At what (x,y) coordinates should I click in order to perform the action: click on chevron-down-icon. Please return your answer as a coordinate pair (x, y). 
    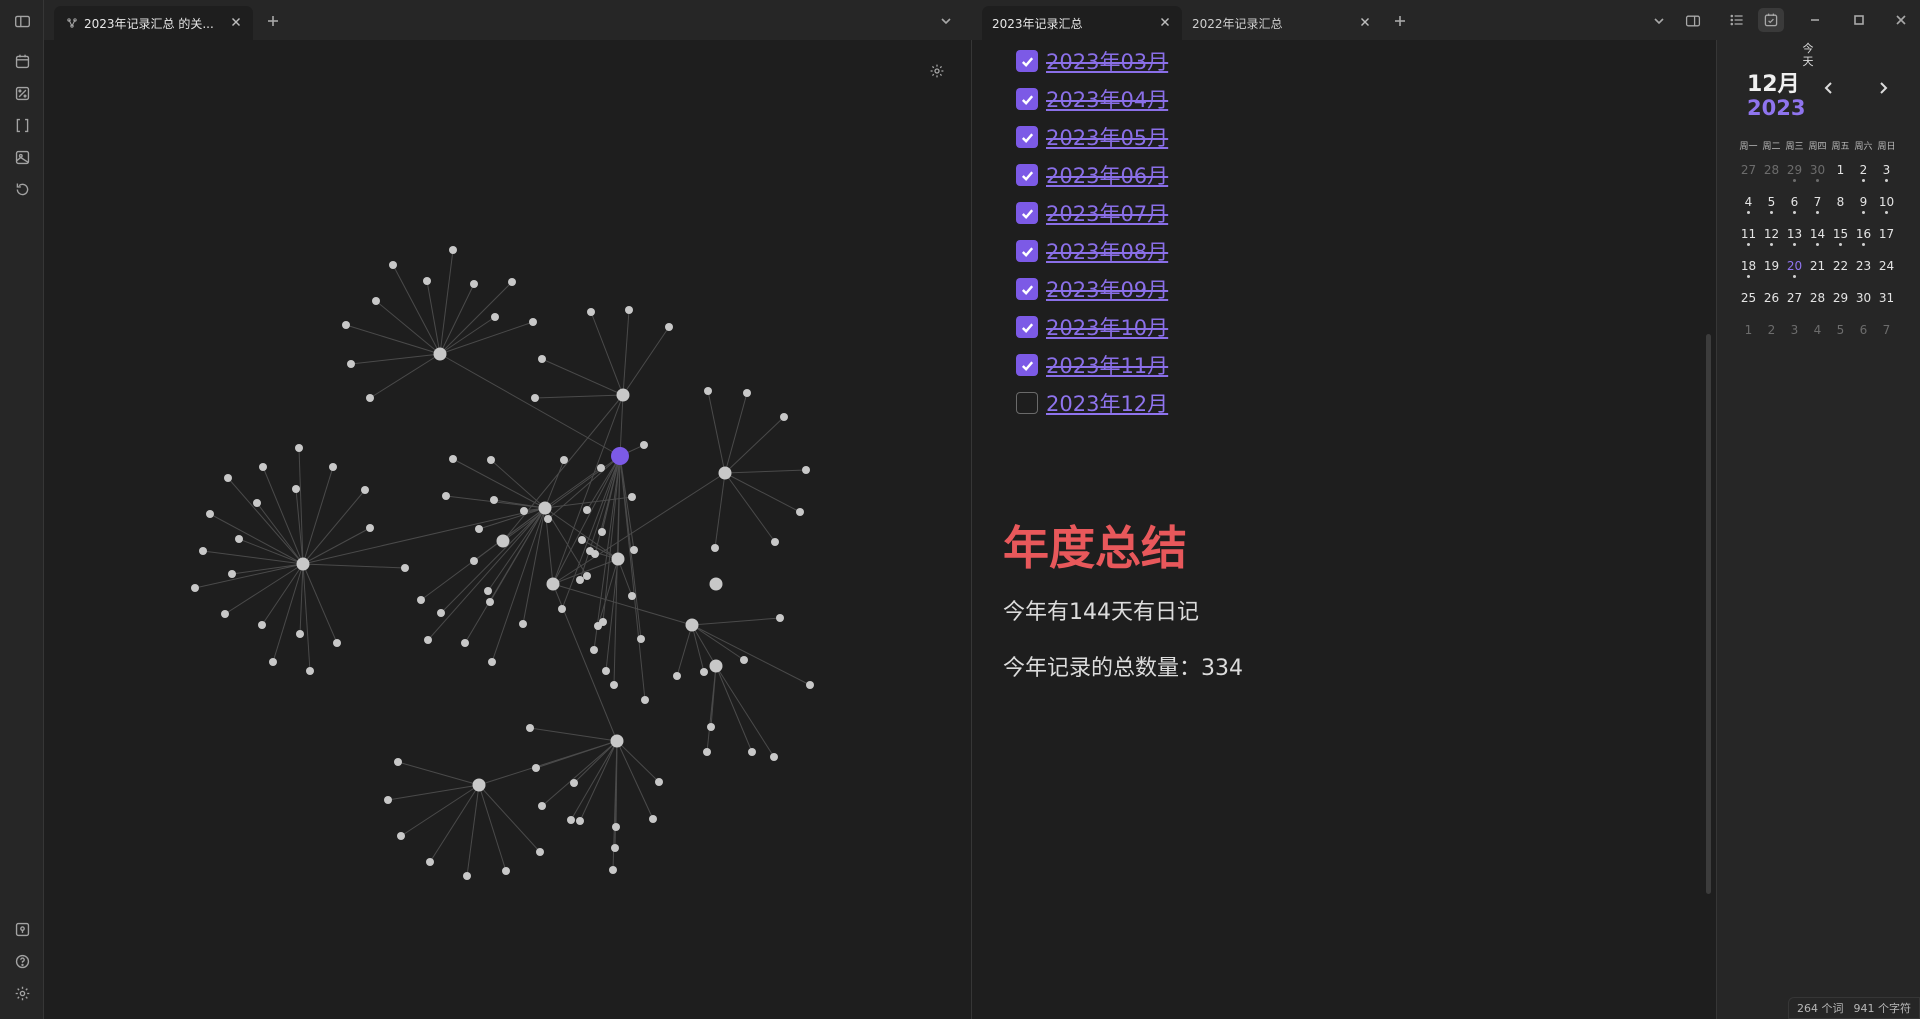
    Looking at the image, I should click on (1659, 21).